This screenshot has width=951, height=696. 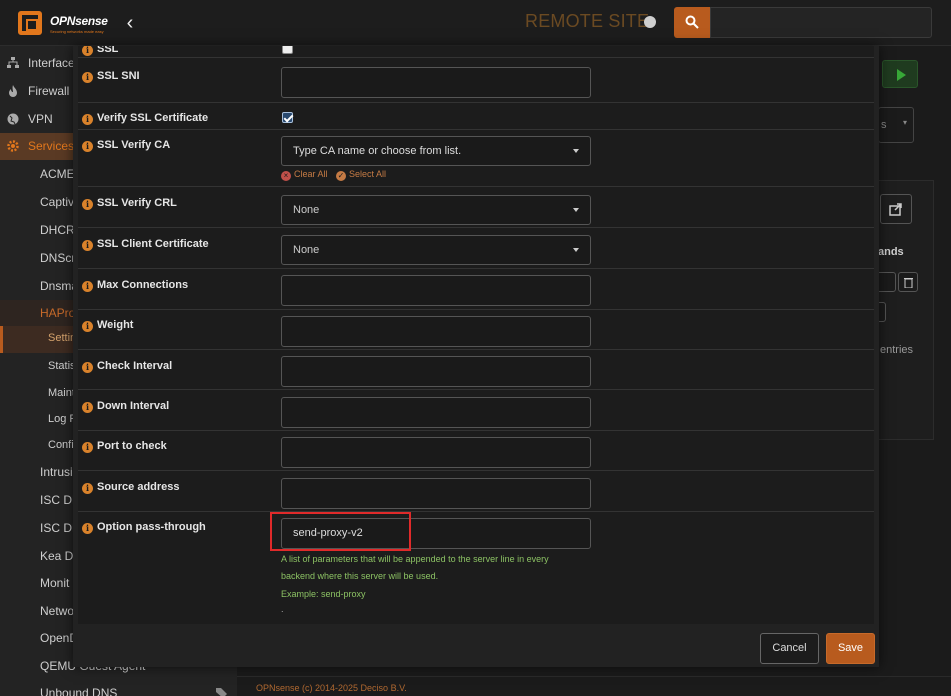 What do you see at coordinates (436, 290) in the screenshot?
I see `max-connections-input` at bounding box center [436, 290].